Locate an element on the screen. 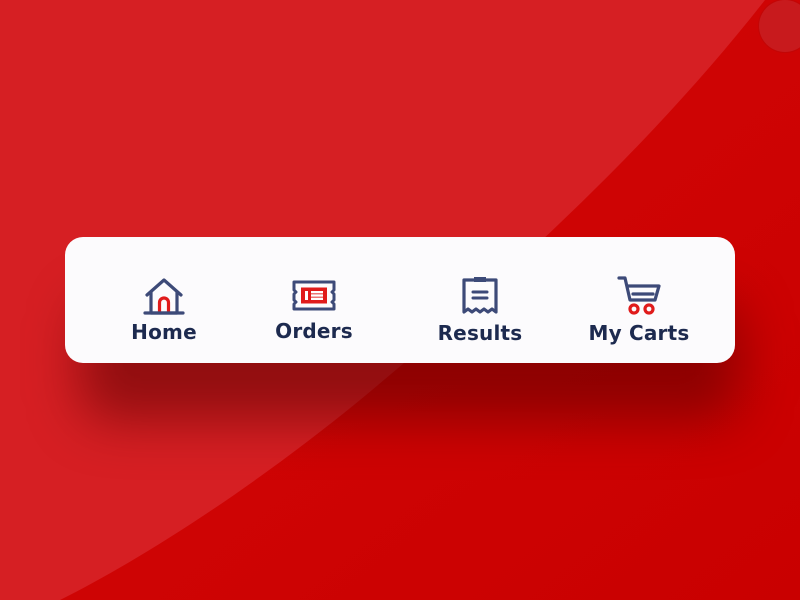 This screenshot has height=600, width=800. nav-item-my-carts: My Carts is located at coordinates (639, 300).